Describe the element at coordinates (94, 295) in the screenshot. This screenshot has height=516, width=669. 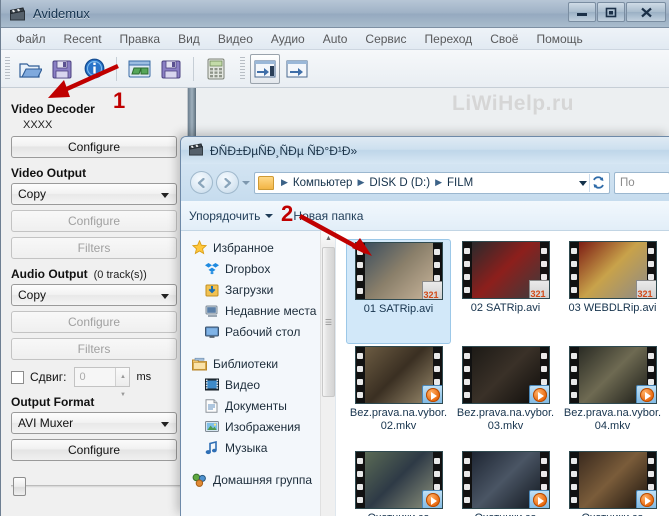
I see `audio-output-select: Copy` at that location.